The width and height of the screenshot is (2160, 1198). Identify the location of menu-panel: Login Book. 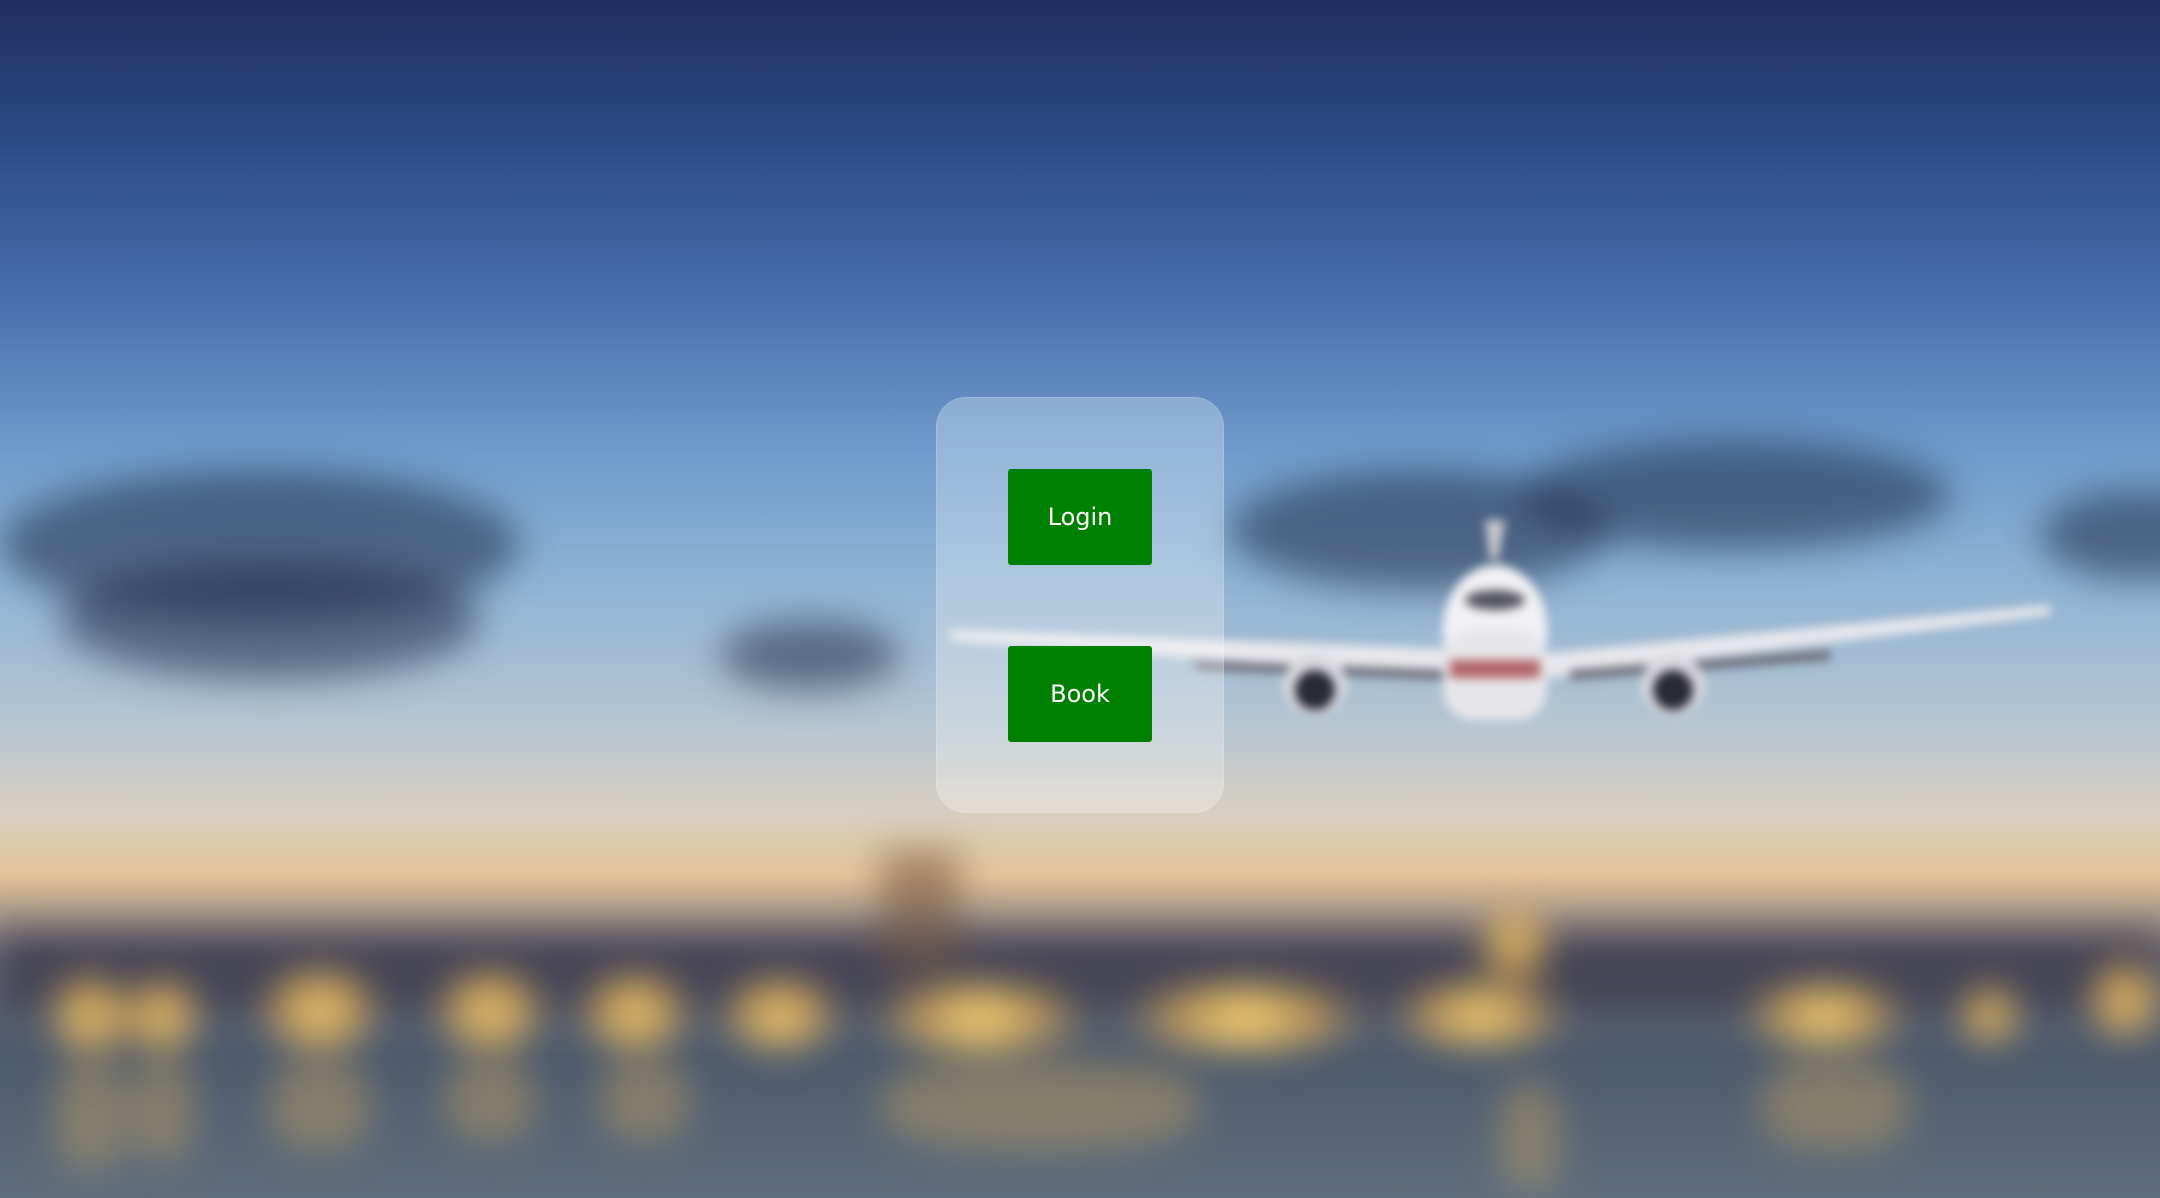
(1080, 605).